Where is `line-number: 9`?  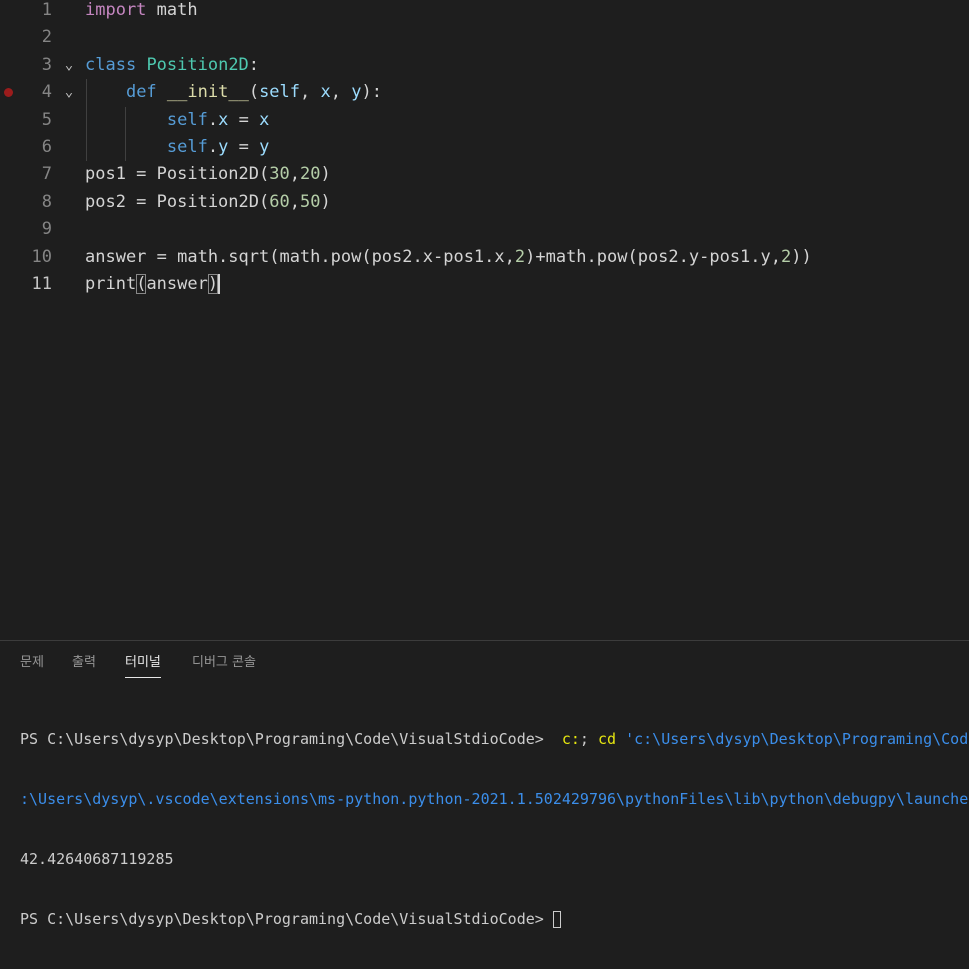 line-number: 9 is located at coordinates (46, 229).